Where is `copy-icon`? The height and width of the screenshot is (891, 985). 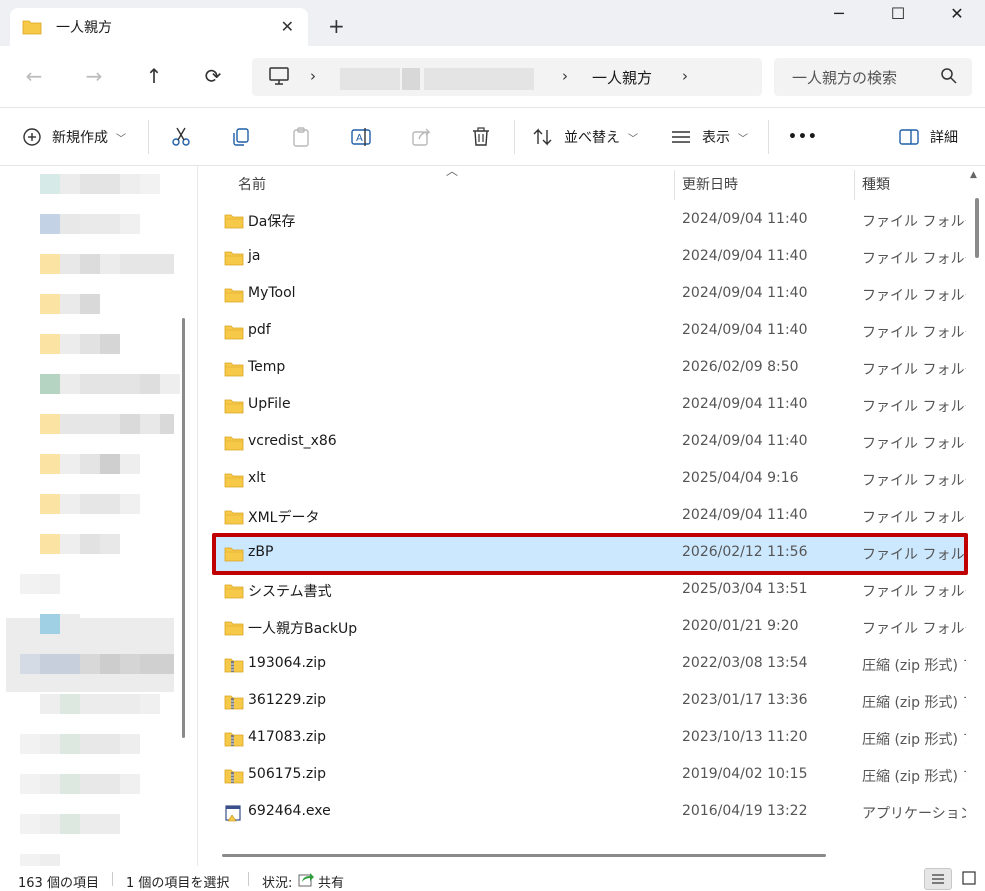 copy-icon is located at coordinates (241, 137).